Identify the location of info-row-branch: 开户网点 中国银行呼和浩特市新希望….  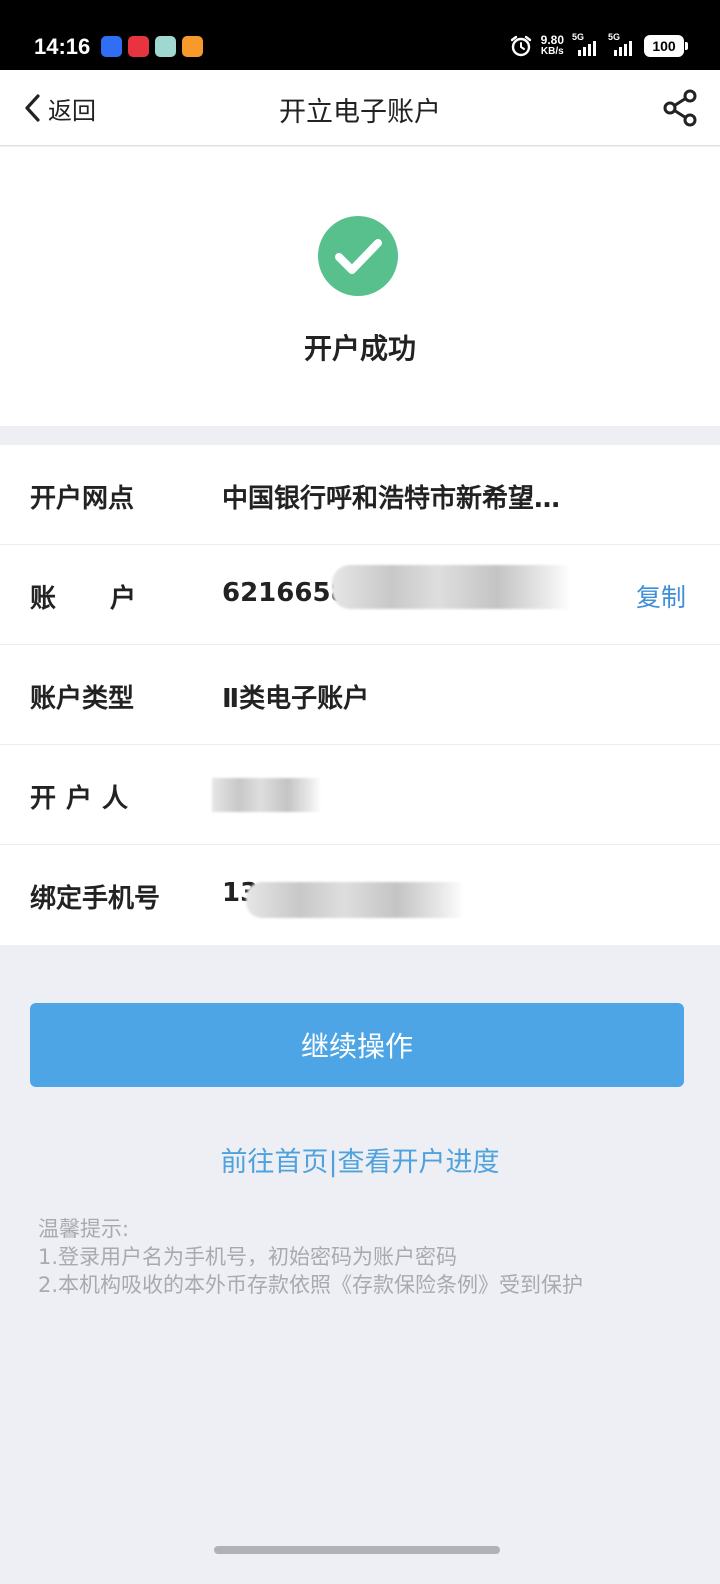
(360, 495).